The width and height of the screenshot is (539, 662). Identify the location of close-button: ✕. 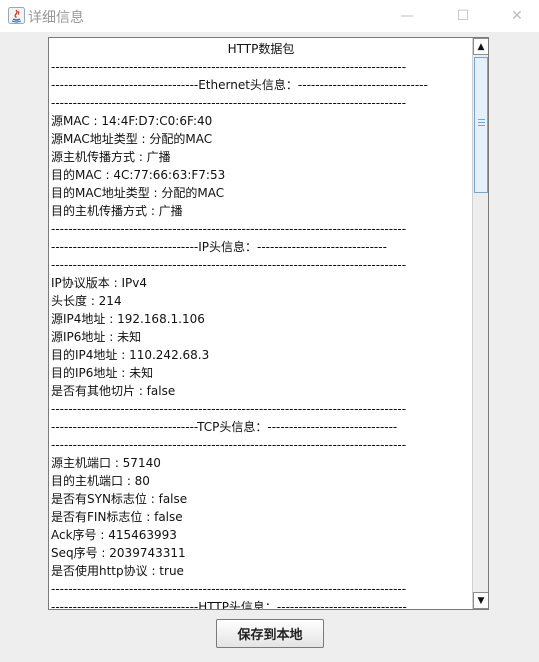
(516, 16).